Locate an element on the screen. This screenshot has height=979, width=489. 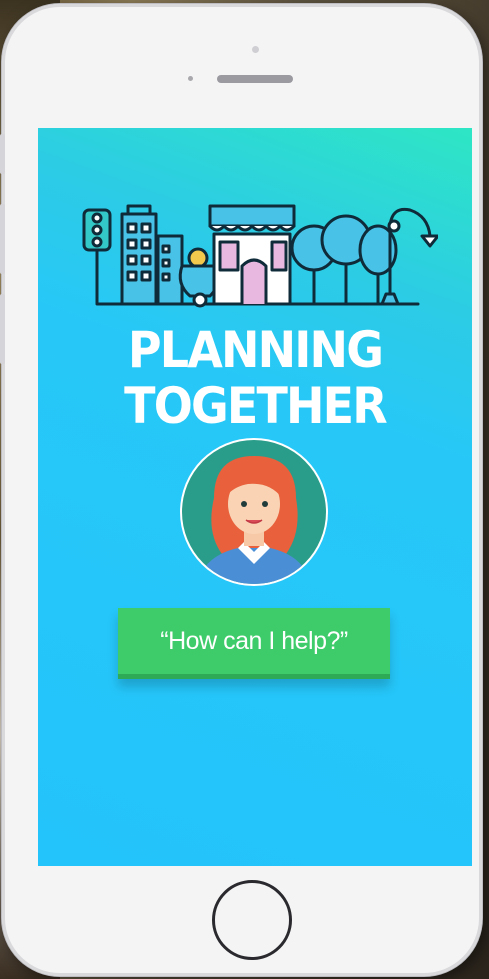
title-line-planning: PLANNING is located at coordinates (255, 350).